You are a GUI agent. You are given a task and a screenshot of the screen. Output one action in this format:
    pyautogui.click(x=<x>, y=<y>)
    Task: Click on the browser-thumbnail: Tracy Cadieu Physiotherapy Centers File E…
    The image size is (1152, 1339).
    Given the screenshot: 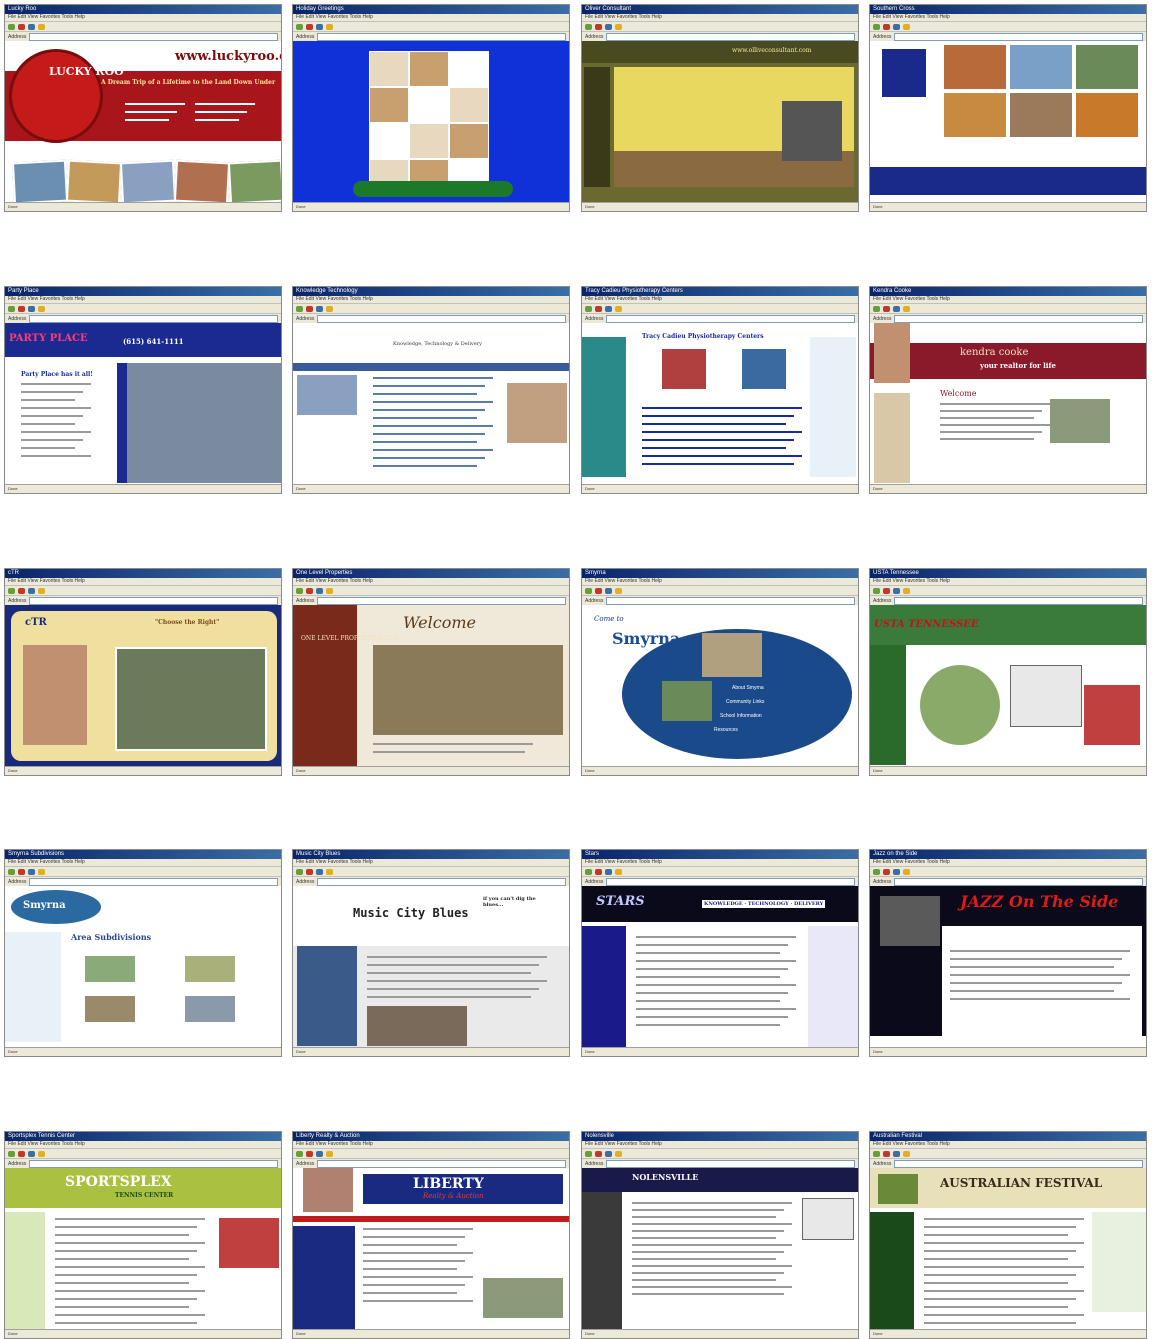 What is the action you would take?
    pyautogui.click(x=720, y=390)
    